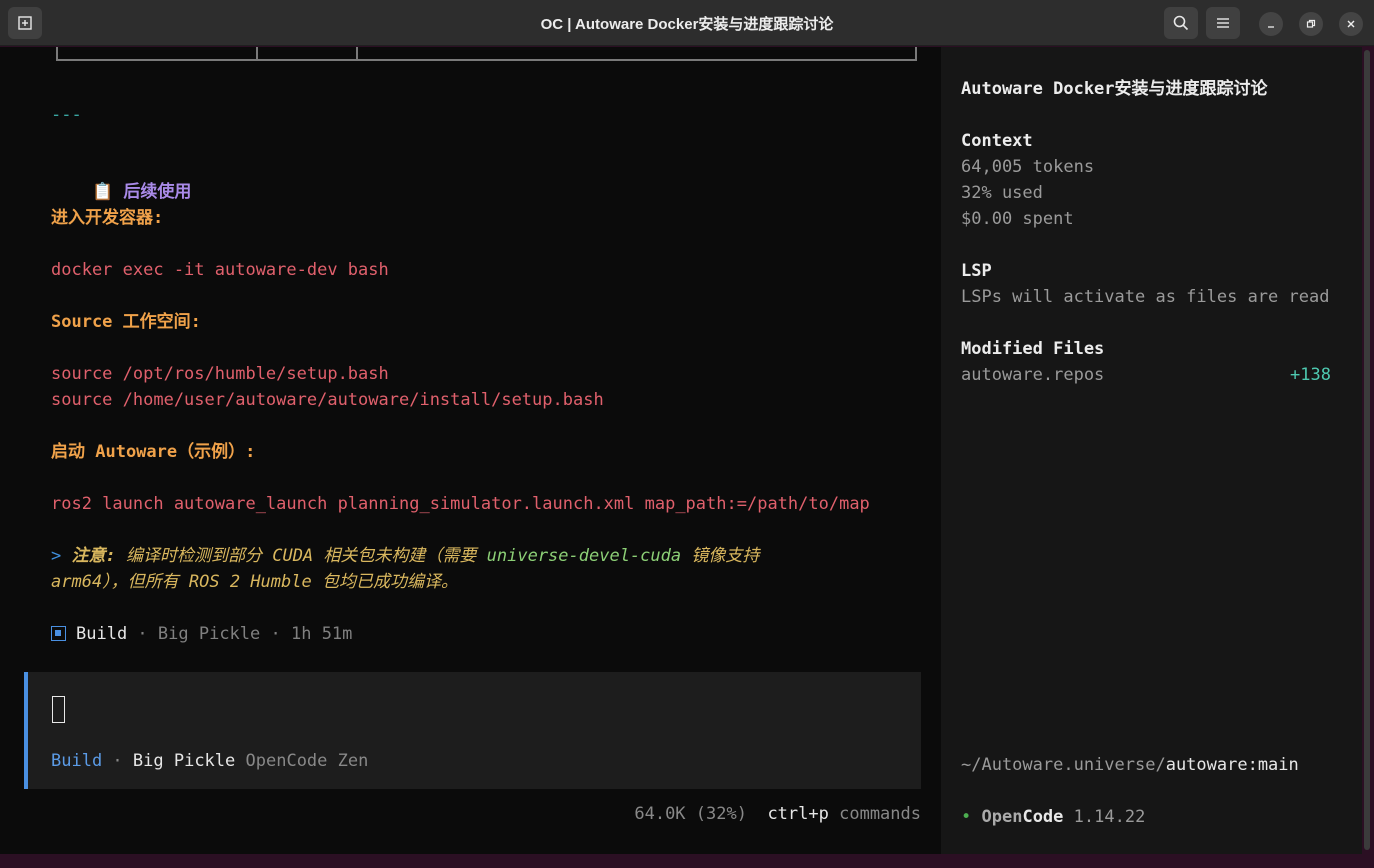 This screenshot has height=868, width=1374. I want to click on app-version: • OpenCode 1.14.22, so click(1053, 817).